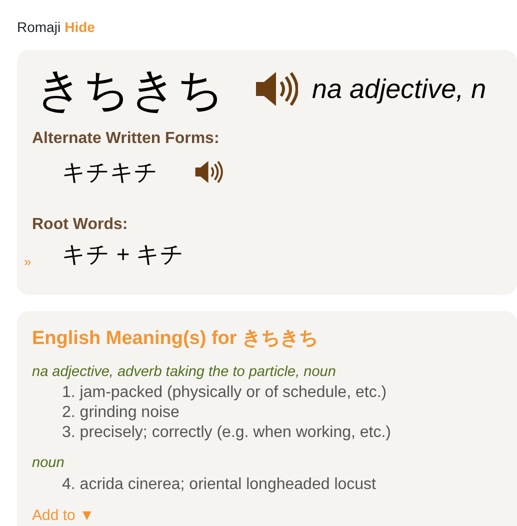  What do you see at coordinates (226, 433) in the screenshot?
I see `meaning-item: 3. precisely; correctly (e.g. when working, etc.)` at bounding box center [226, 433].